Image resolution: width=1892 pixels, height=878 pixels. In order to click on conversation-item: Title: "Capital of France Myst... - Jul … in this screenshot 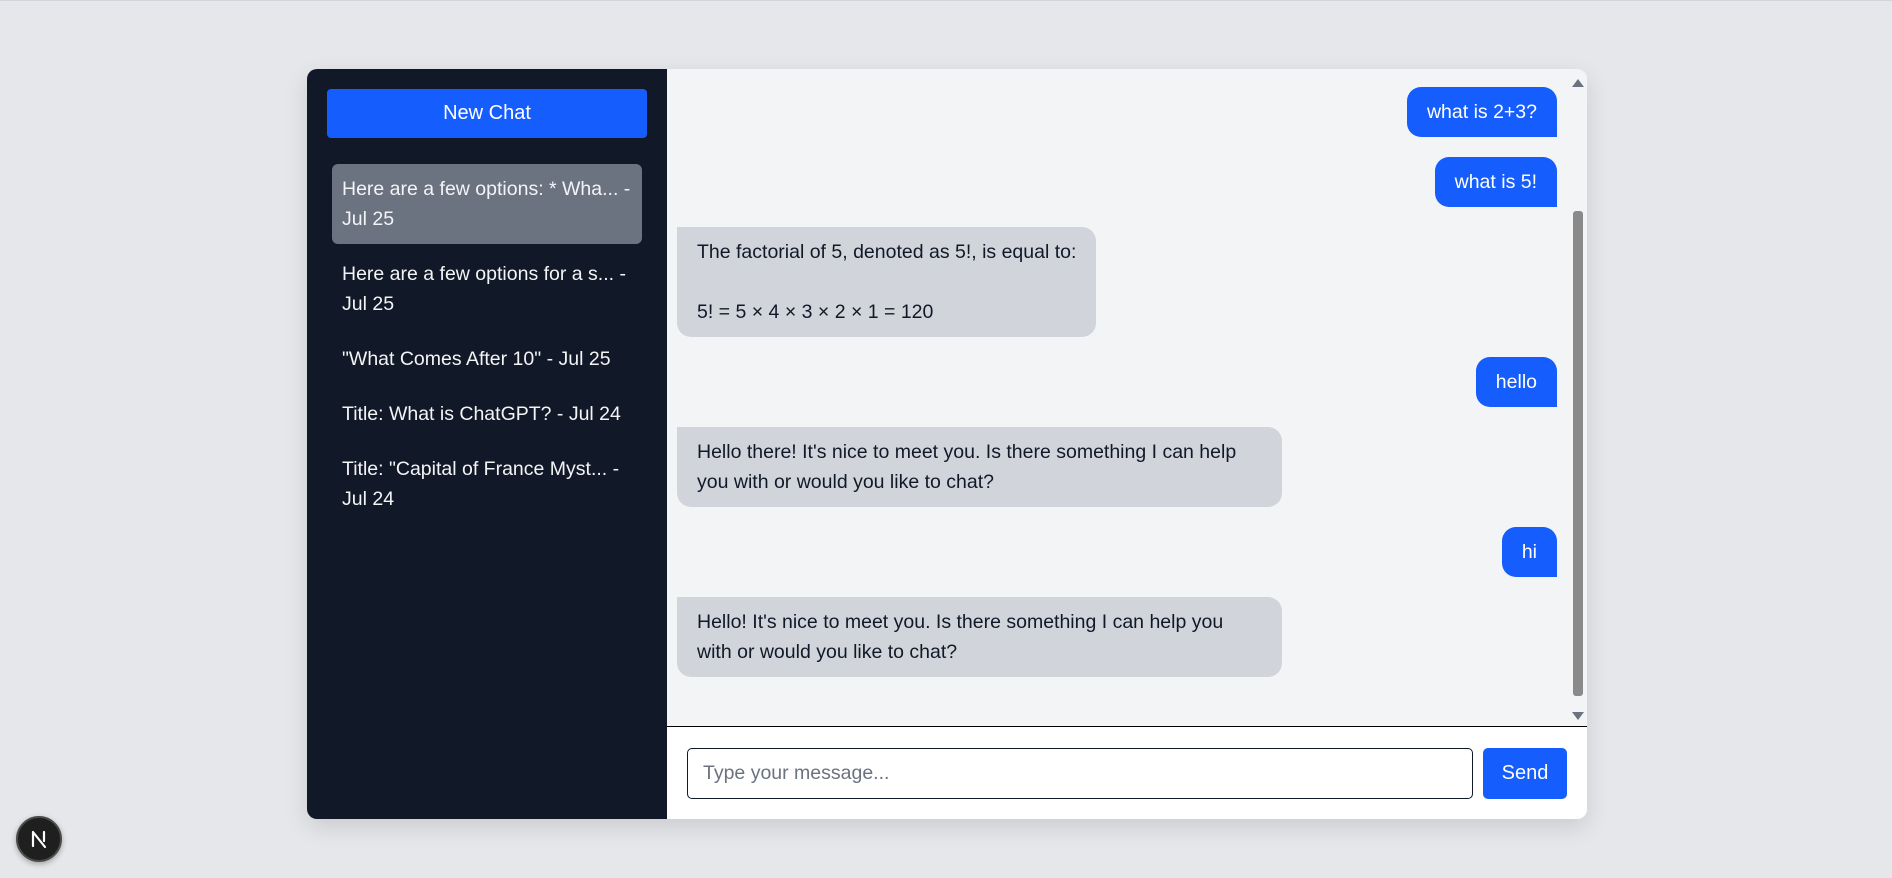, I will do `click(487, 484)`.